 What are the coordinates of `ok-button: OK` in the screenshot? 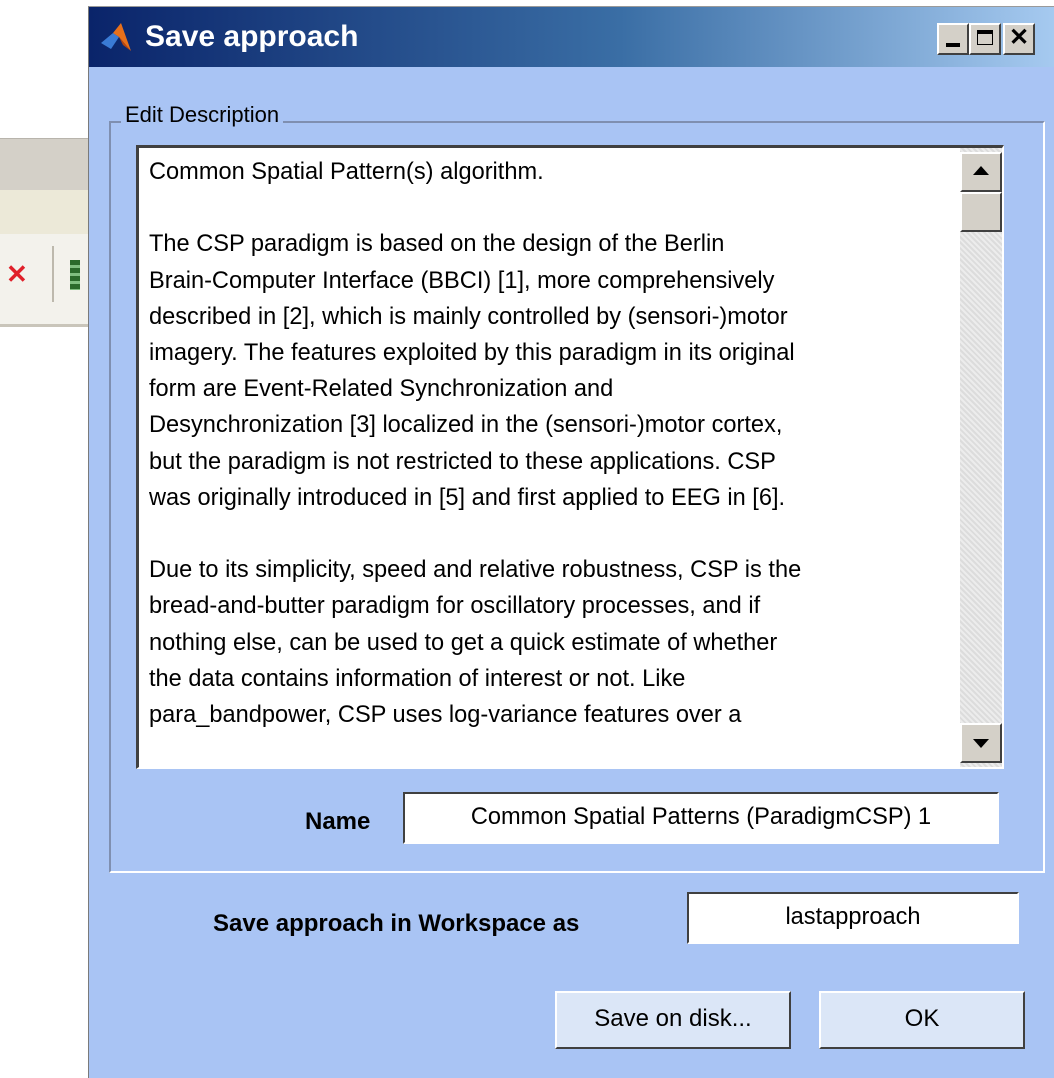 It's located at (922, 1020).